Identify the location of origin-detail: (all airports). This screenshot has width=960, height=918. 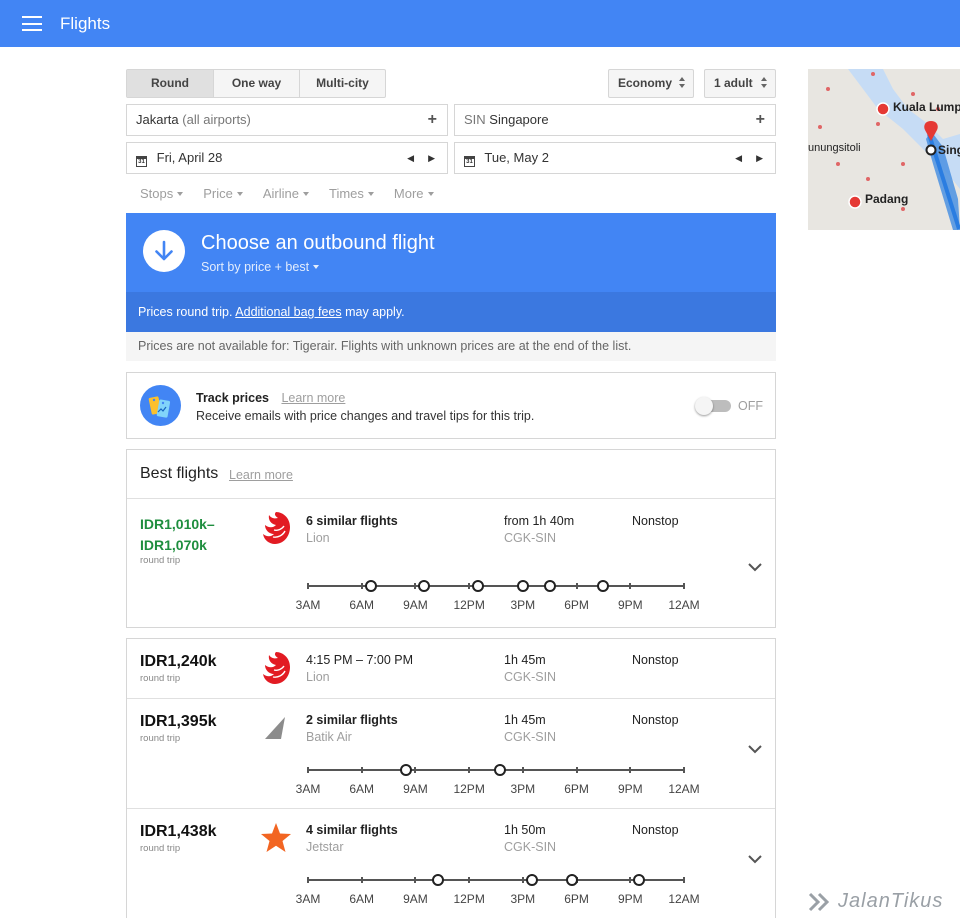
(216, 119).